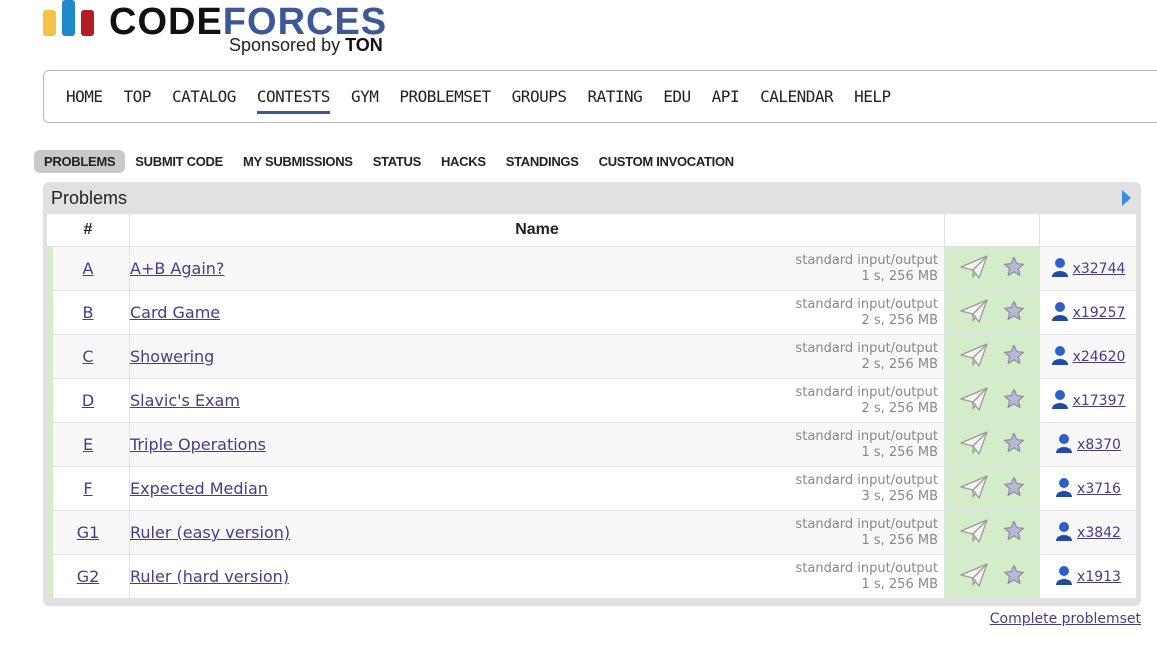 The image size is (1157, 650). Describe the element at coordinates (88, 532) in the screenshot. I see `problem-index-link: G1` at that location.